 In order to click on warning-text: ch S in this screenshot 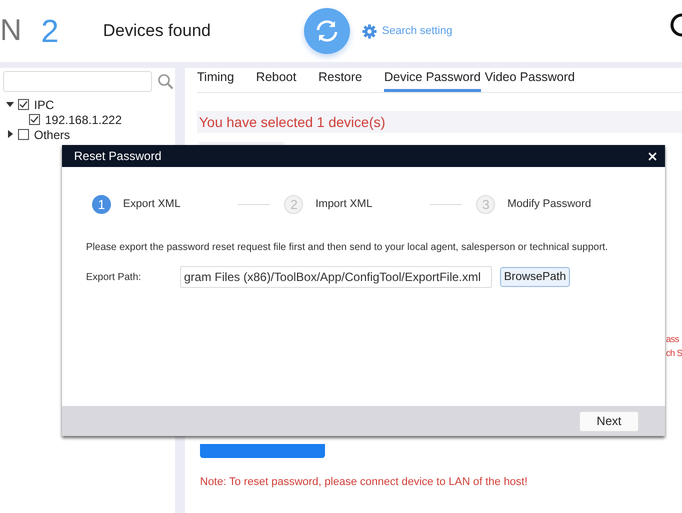, I will do `click(674, 353)`.